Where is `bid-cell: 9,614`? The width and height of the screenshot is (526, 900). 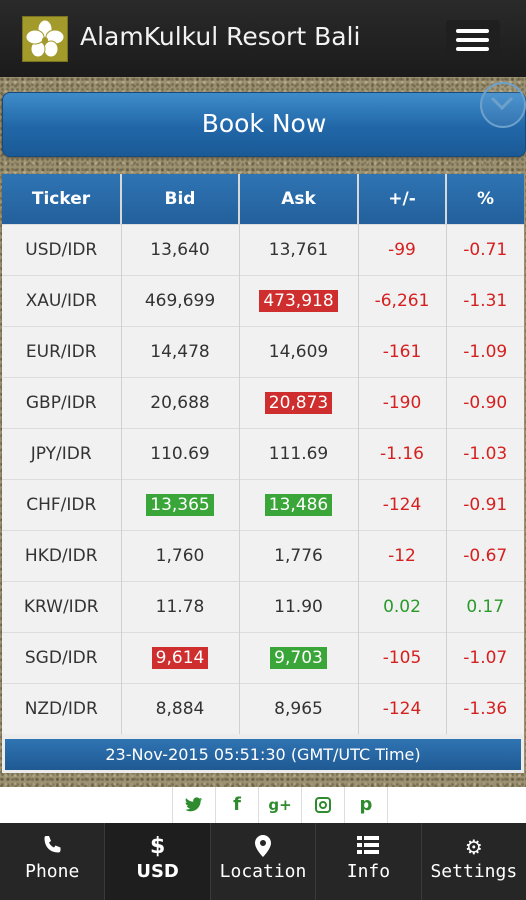 bid-cell: 9,614 is located at coordinates (180, 658).